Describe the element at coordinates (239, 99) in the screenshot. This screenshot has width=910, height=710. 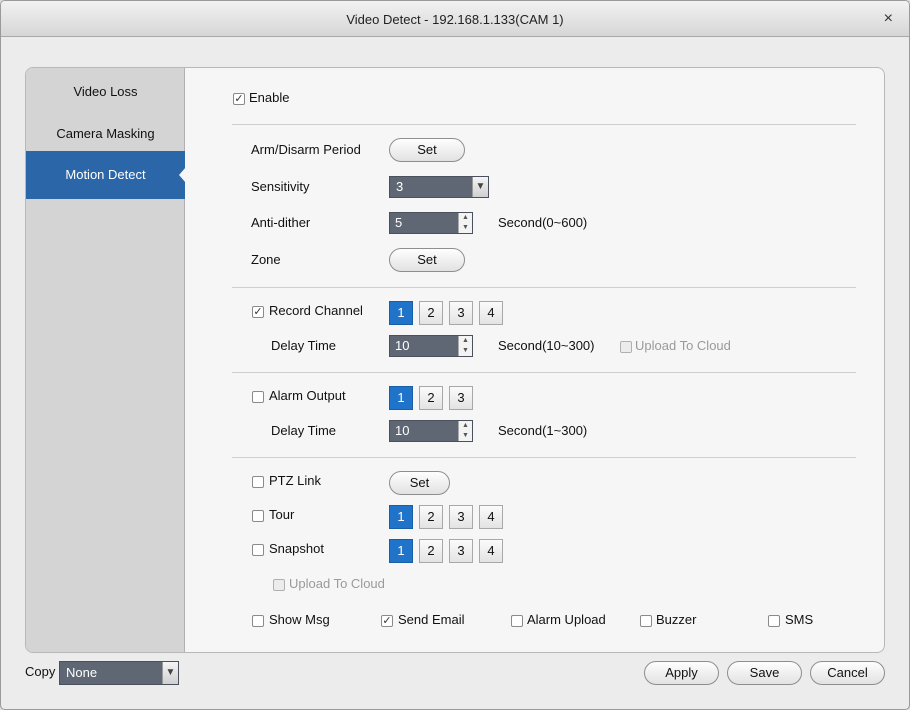
I see `enable-checkbox: ✓` at that location.